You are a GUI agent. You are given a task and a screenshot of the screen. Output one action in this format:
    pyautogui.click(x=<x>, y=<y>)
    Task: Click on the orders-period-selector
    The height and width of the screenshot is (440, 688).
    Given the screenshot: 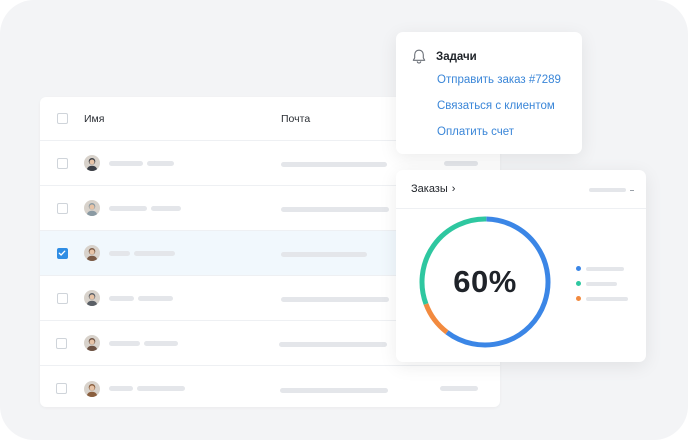 What is the action you would take?
    pyautogui.click(x=611, y=190)
    